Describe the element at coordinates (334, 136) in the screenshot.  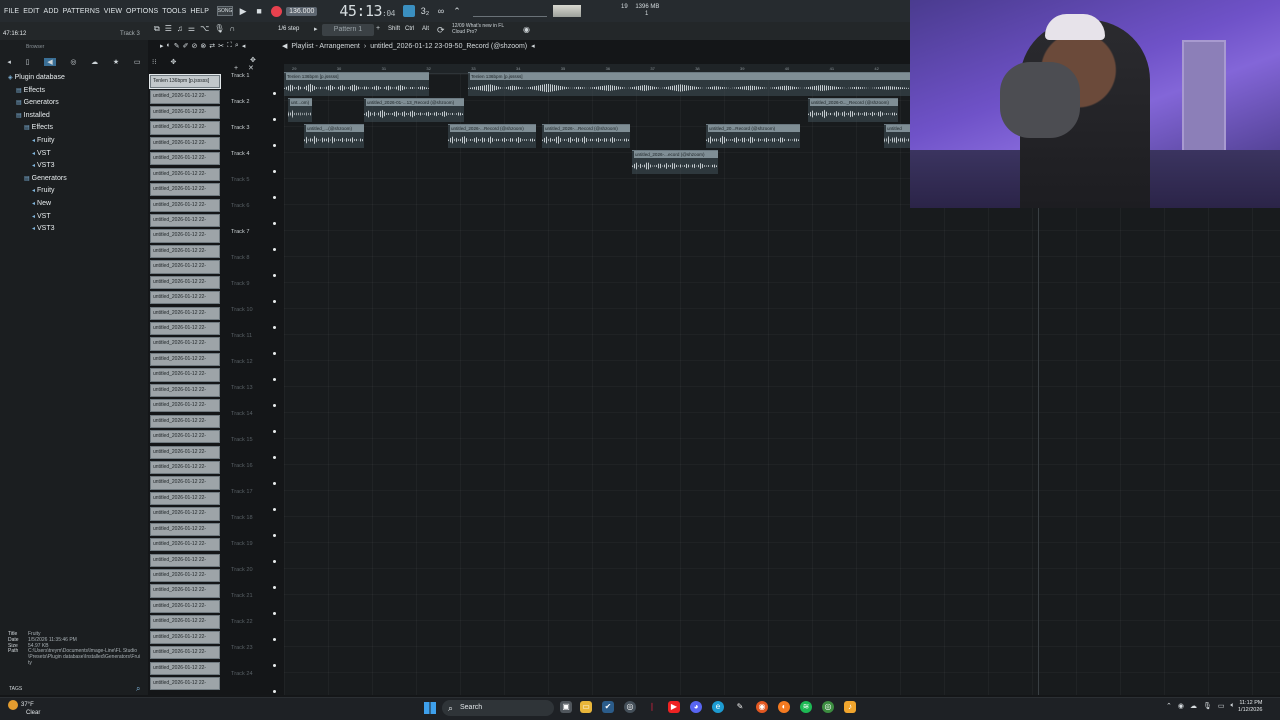
I see `audio-clip: untitled_...(@shzoom)` at that location.